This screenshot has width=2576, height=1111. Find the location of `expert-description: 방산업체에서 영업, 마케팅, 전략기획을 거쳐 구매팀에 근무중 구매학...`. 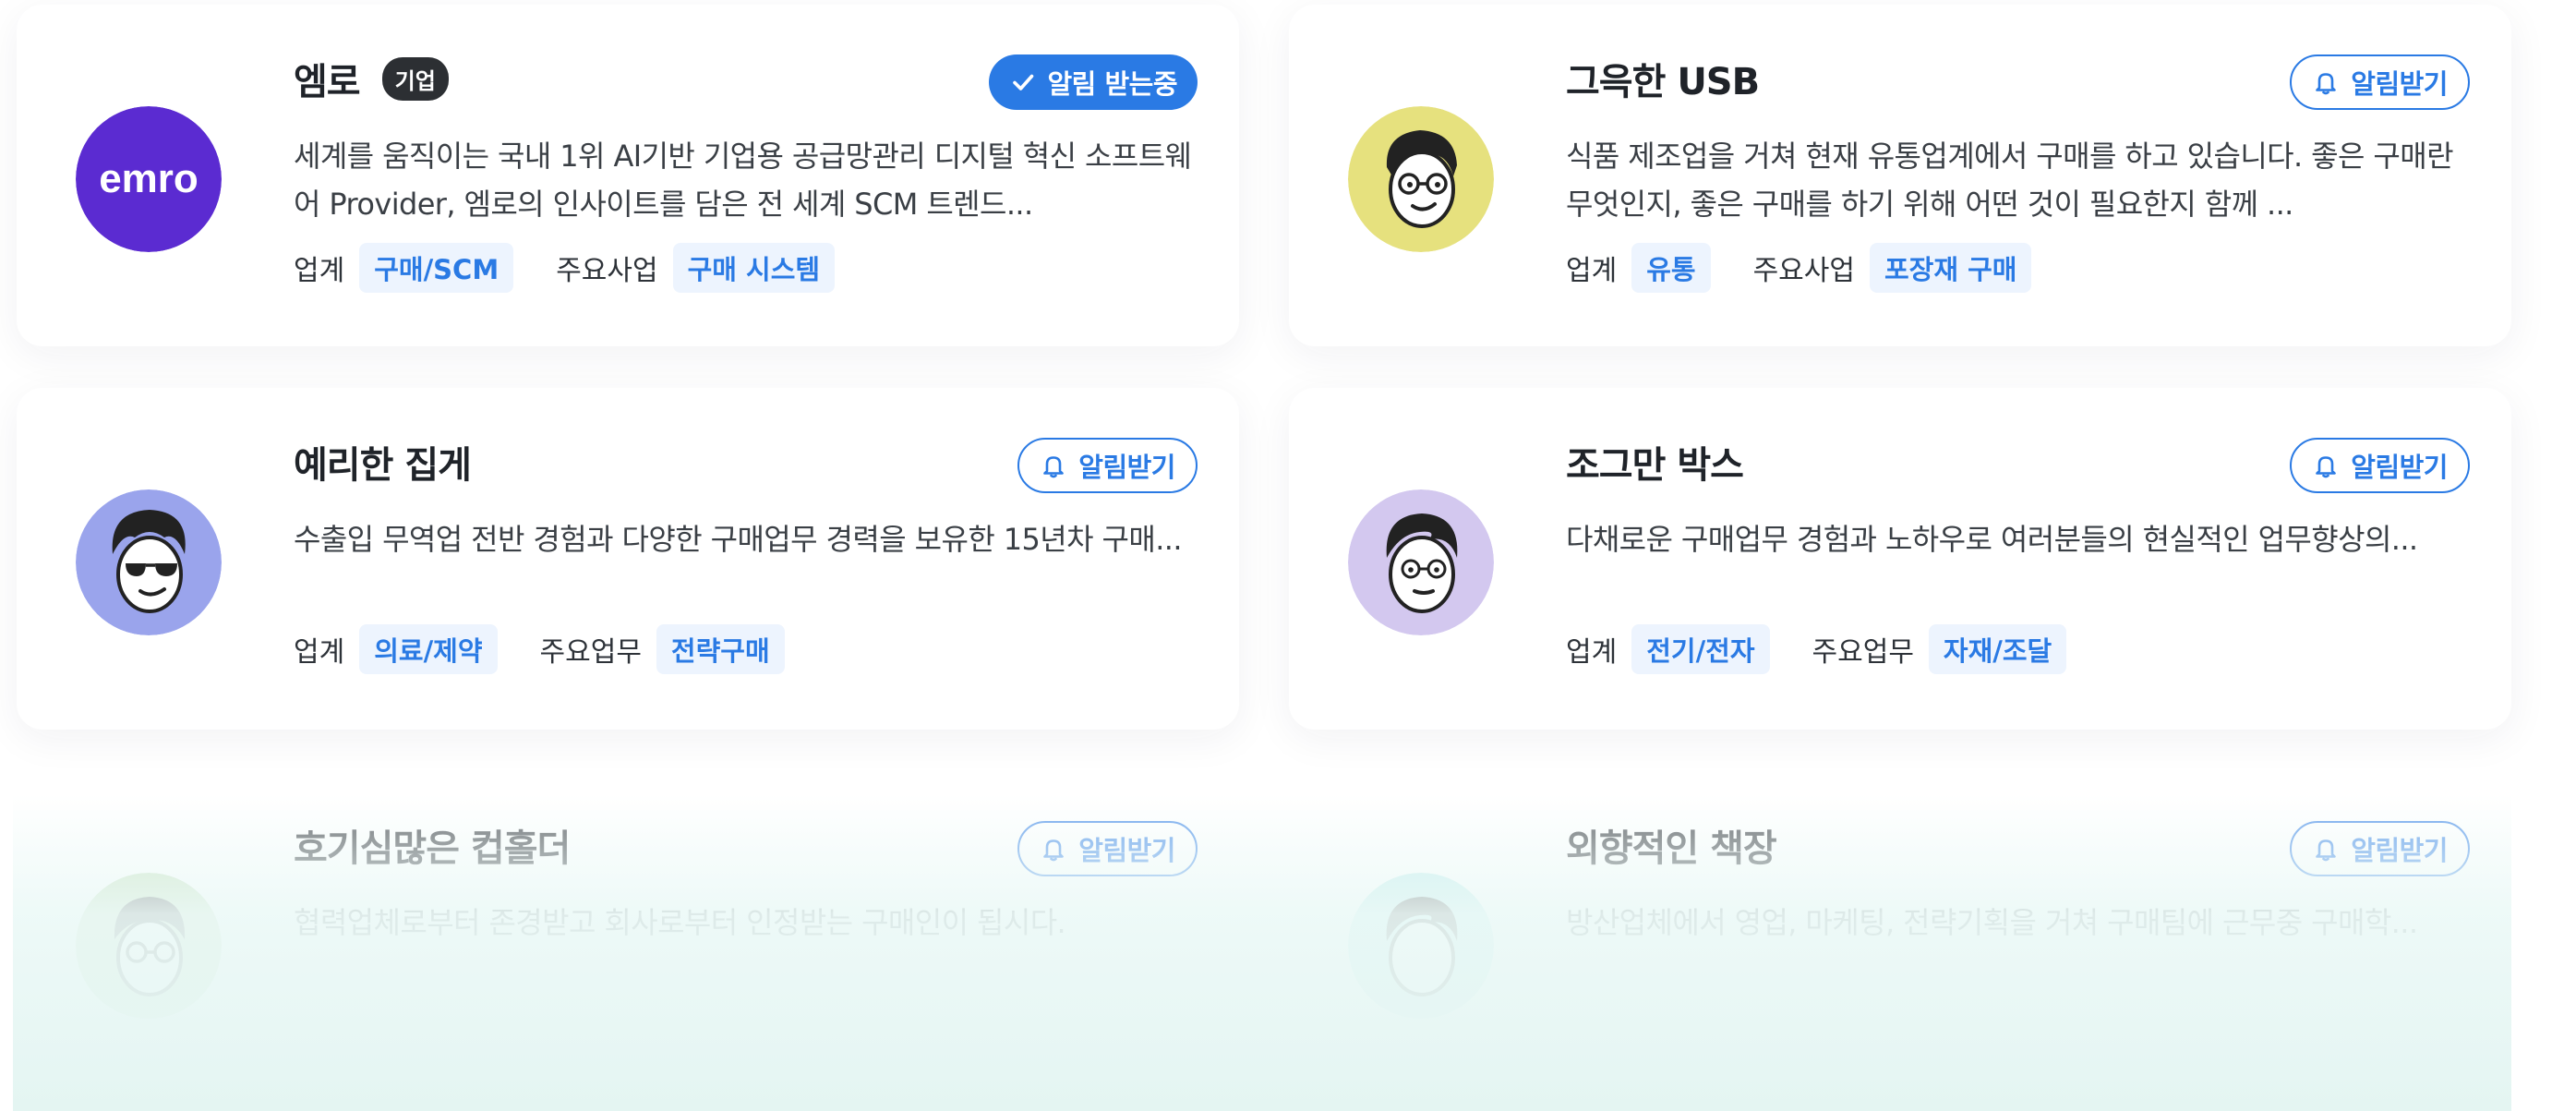

expert-description: 방산업체에서 영업, 마케팅, 전략기획을 거쳐 구매팀에 근무중 구매학... is located at coordinates (1992, 922).